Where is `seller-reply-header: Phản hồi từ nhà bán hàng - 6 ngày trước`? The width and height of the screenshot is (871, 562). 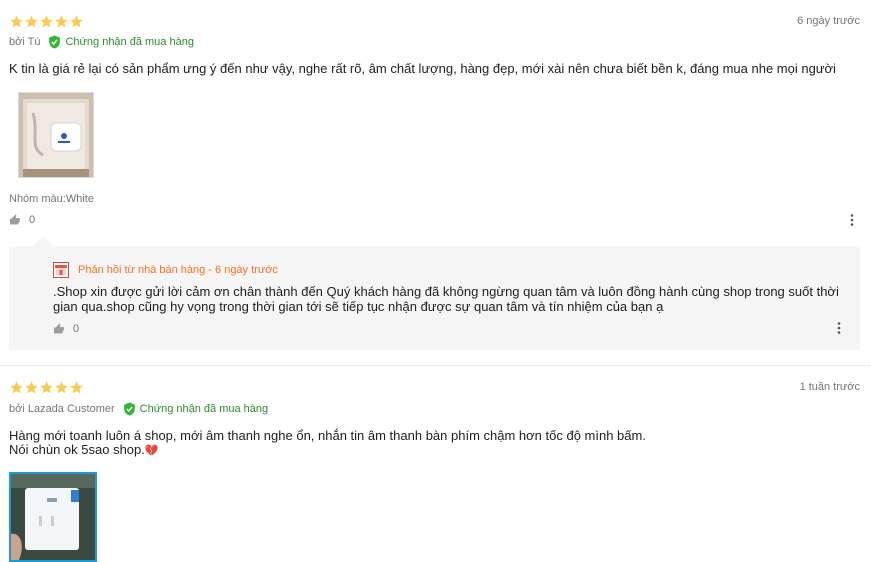 seller-reply-header: Phản hồi từ nhà bán hàng - 6 ngày trước is located at coordinates (165, 270).